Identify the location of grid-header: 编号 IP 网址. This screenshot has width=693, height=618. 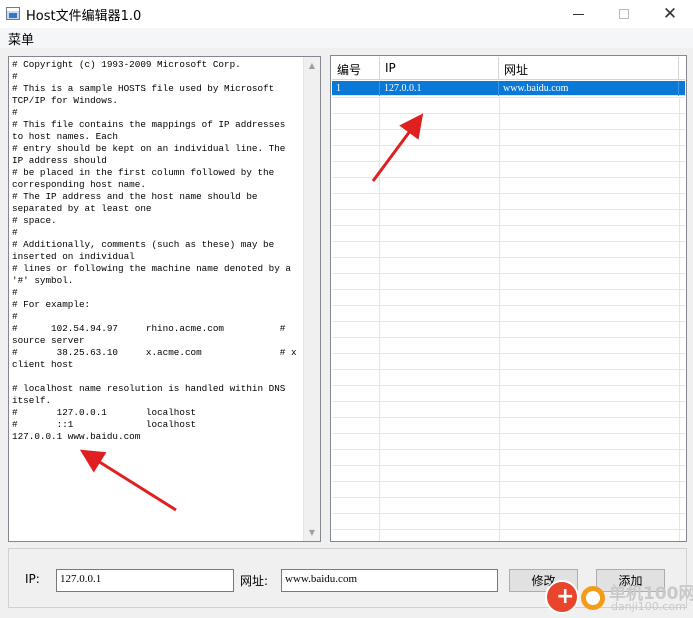
(508, 68).